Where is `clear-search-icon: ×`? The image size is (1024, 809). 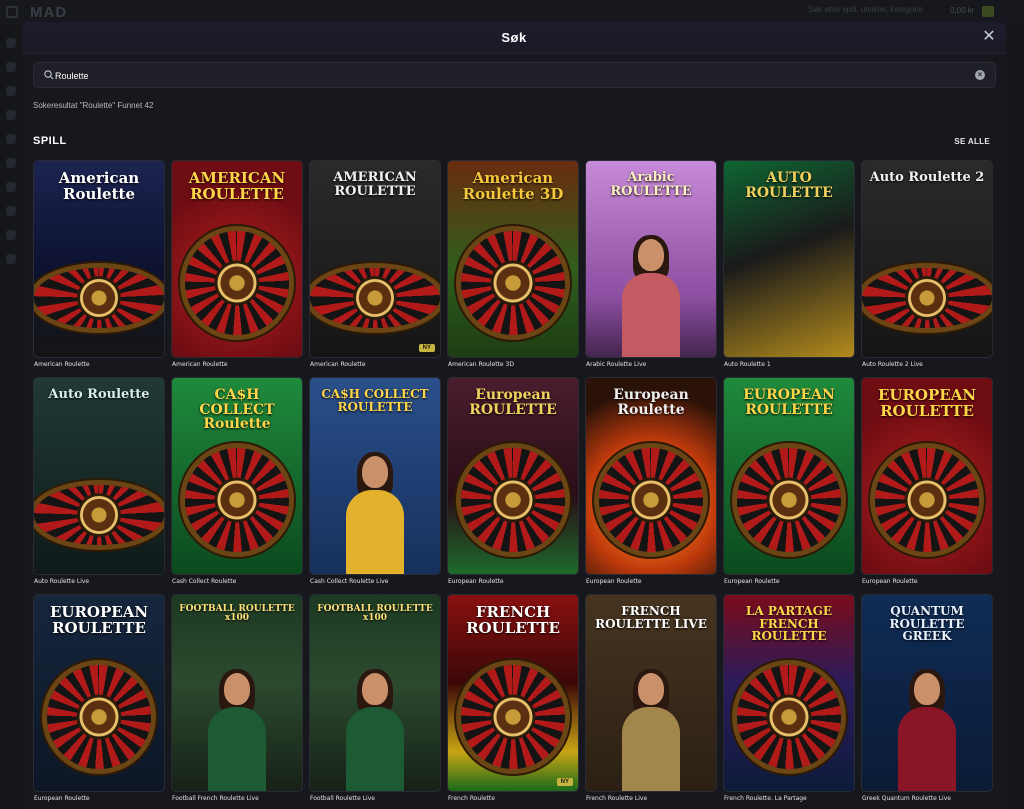 clear-search-icon: × is located at coordinates (980, 75).